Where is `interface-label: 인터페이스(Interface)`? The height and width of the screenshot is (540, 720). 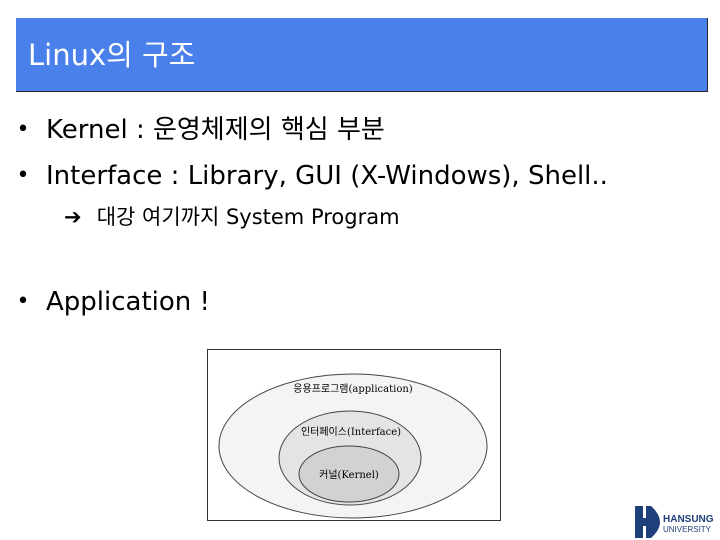 interface-label: 인터페이스(Interface) is located at coordinates (351, 432).